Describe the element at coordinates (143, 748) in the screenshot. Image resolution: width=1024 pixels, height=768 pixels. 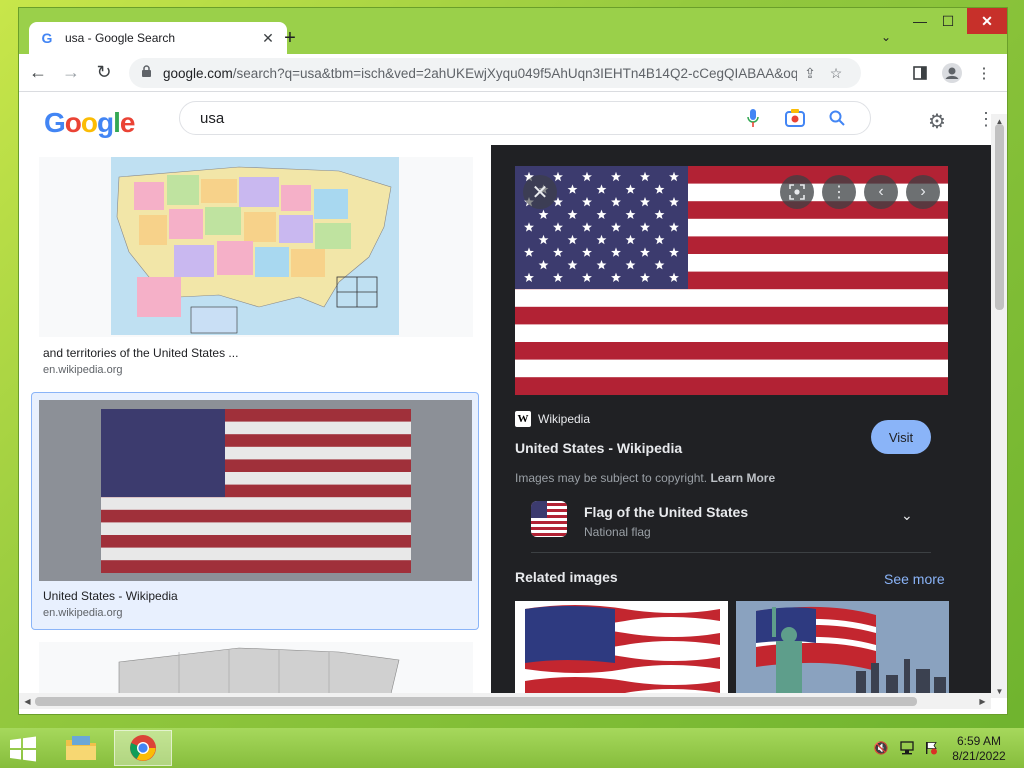
I see `chrome-taskbar-icon` at that location.